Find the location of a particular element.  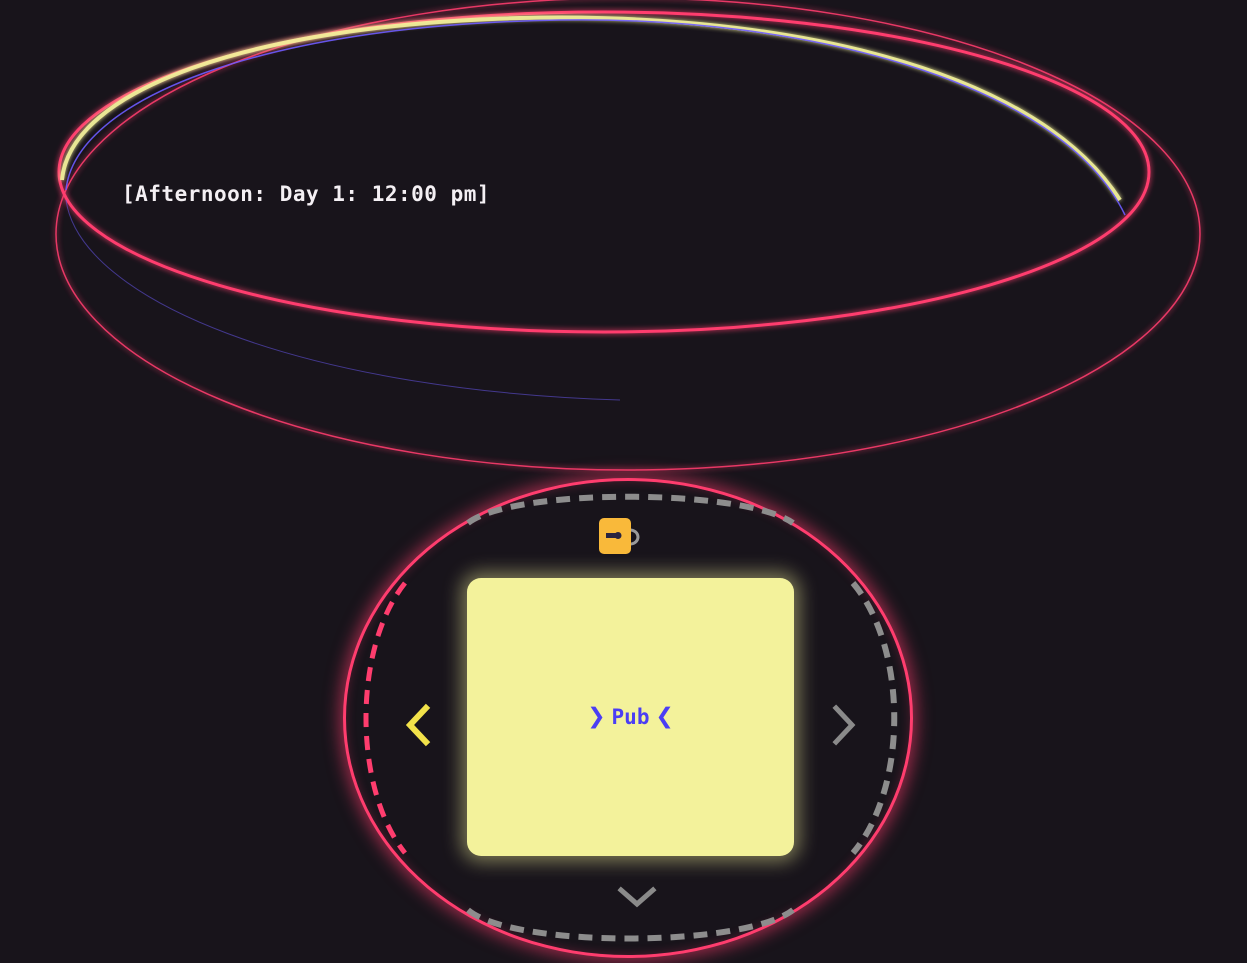

chevron-left-icon is located at coordinates (418, 725).